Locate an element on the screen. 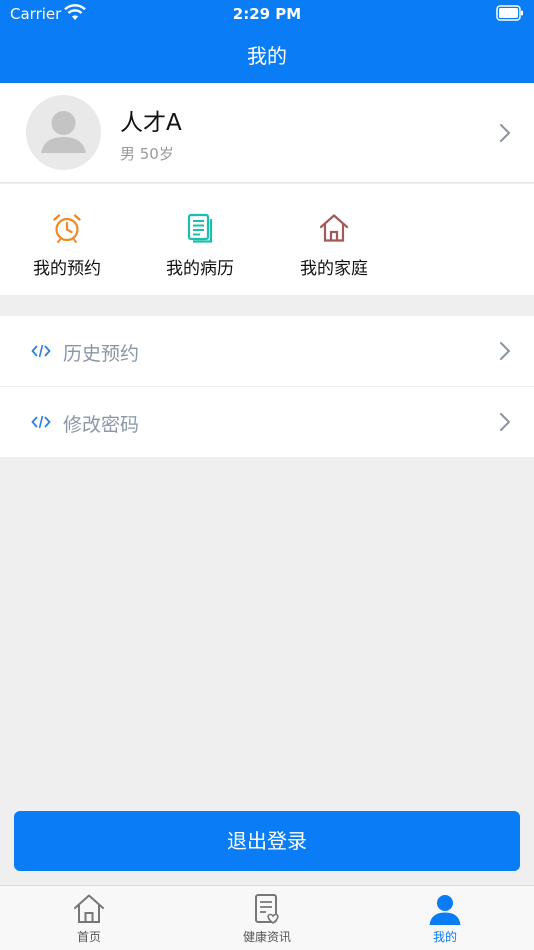 The image size is (534, 950). default-avatar-icon is located at coordinates (63, 132).